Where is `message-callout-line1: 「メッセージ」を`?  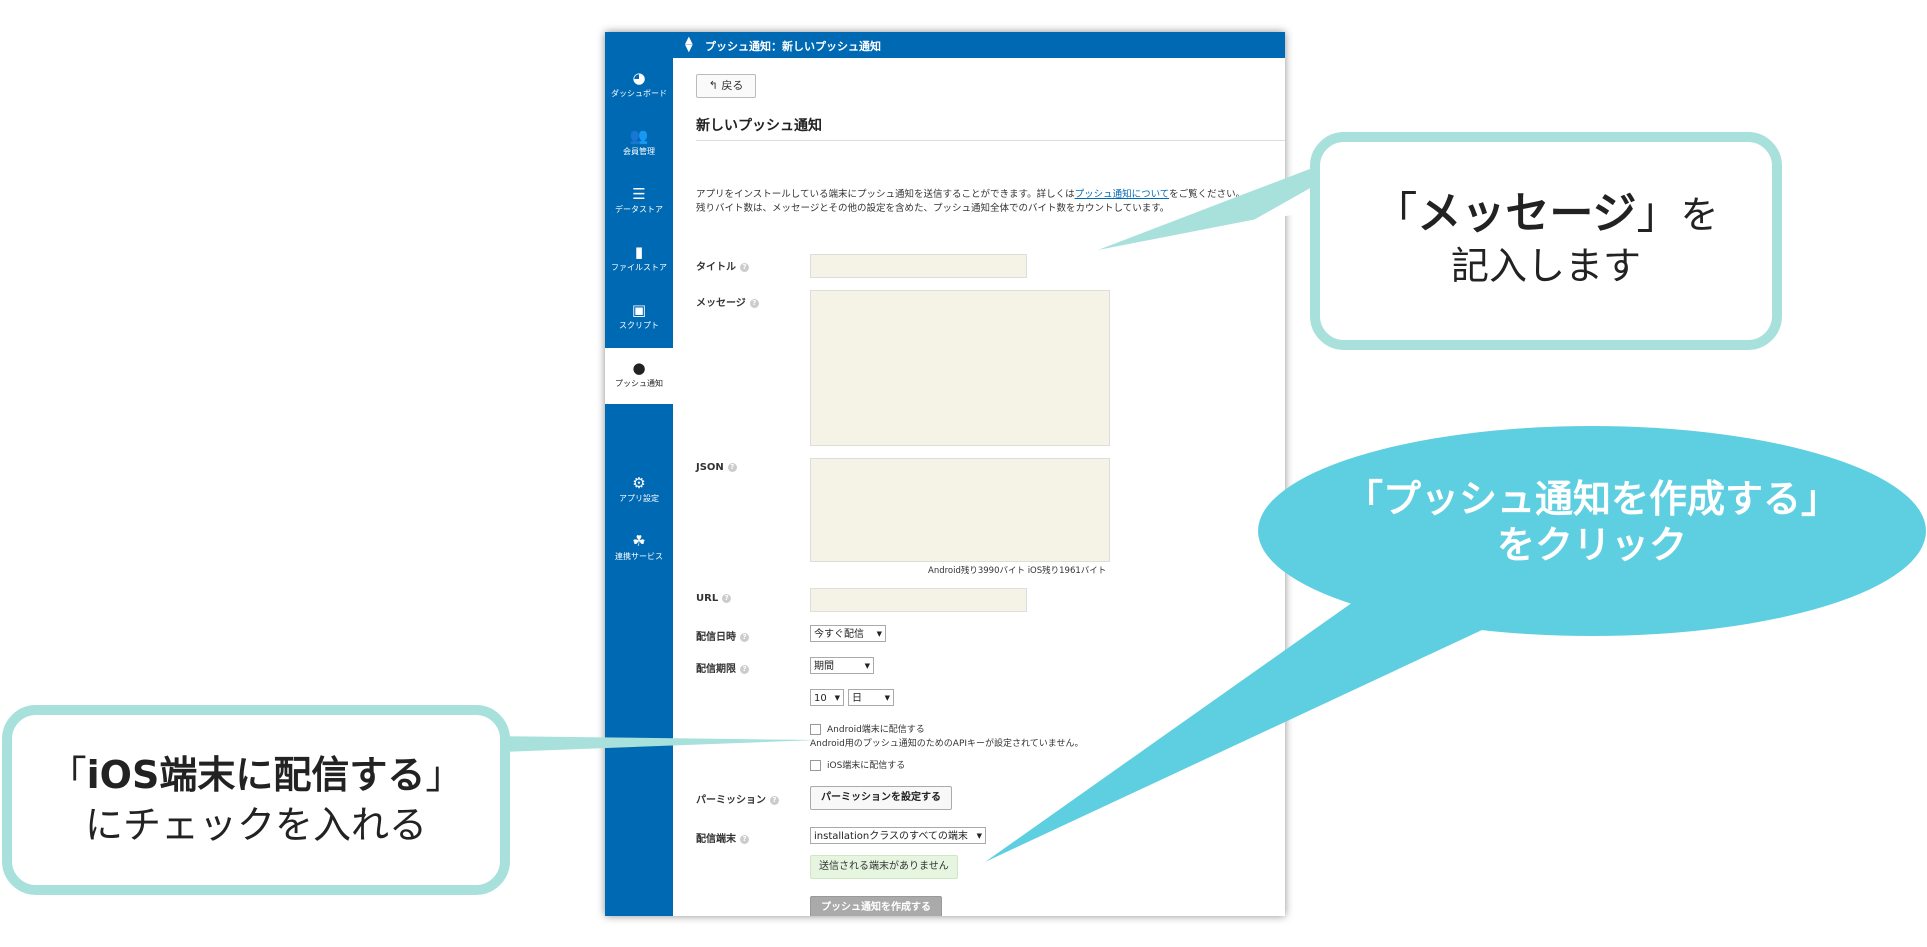 message-callout-line1: 「メッセージ」を is located at coordinates (1546, 214).